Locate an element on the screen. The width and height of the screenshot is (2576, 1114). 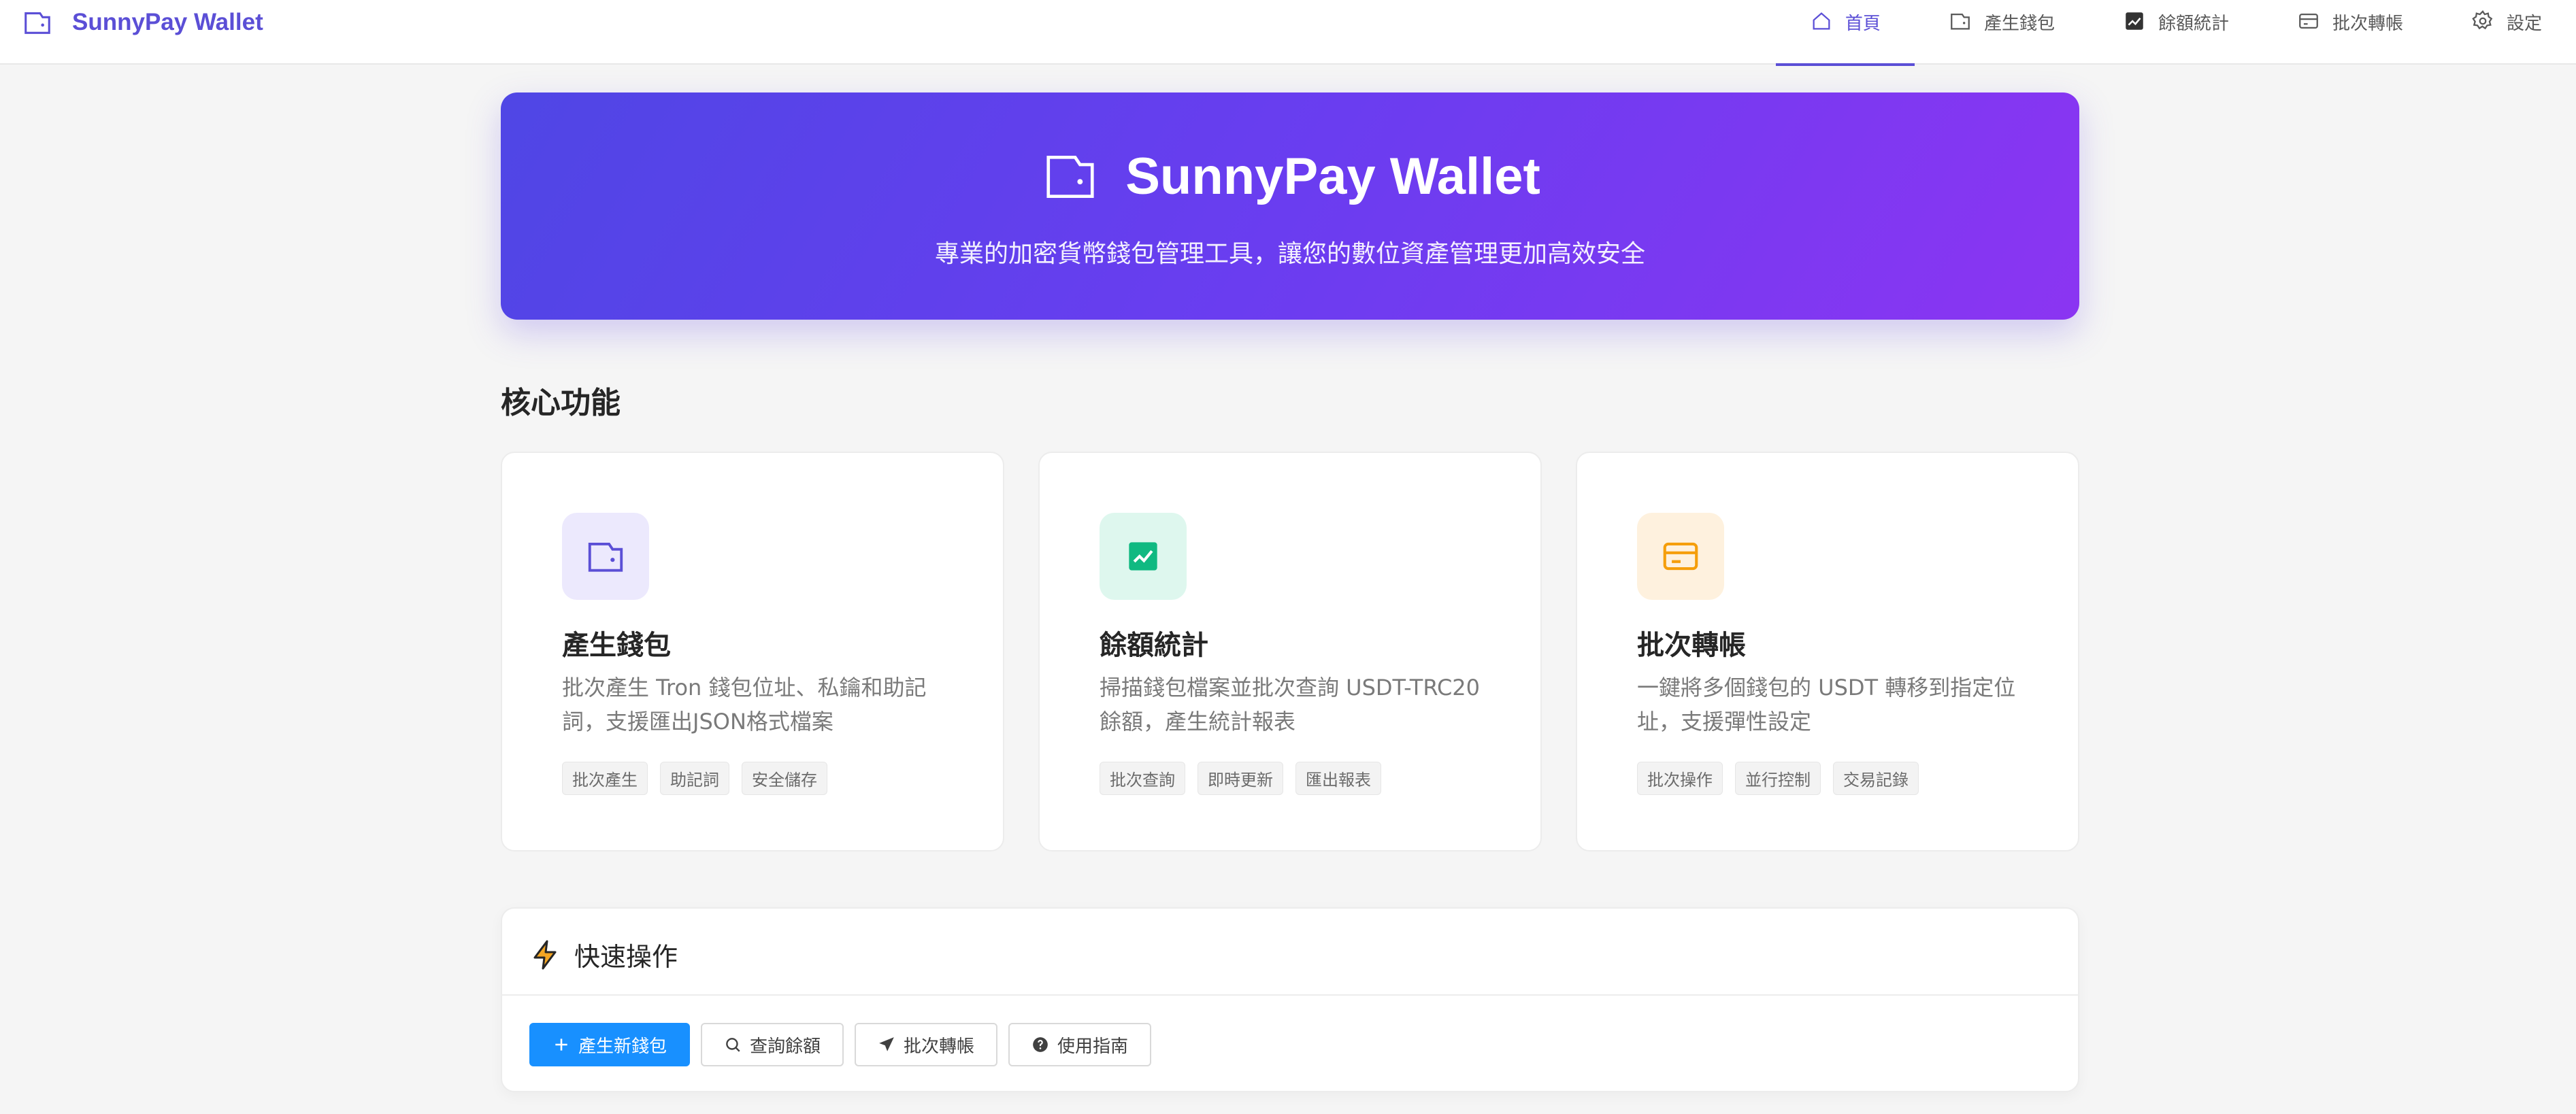
feature-tag: 批次操作 is located at coordinates (1680, 778).